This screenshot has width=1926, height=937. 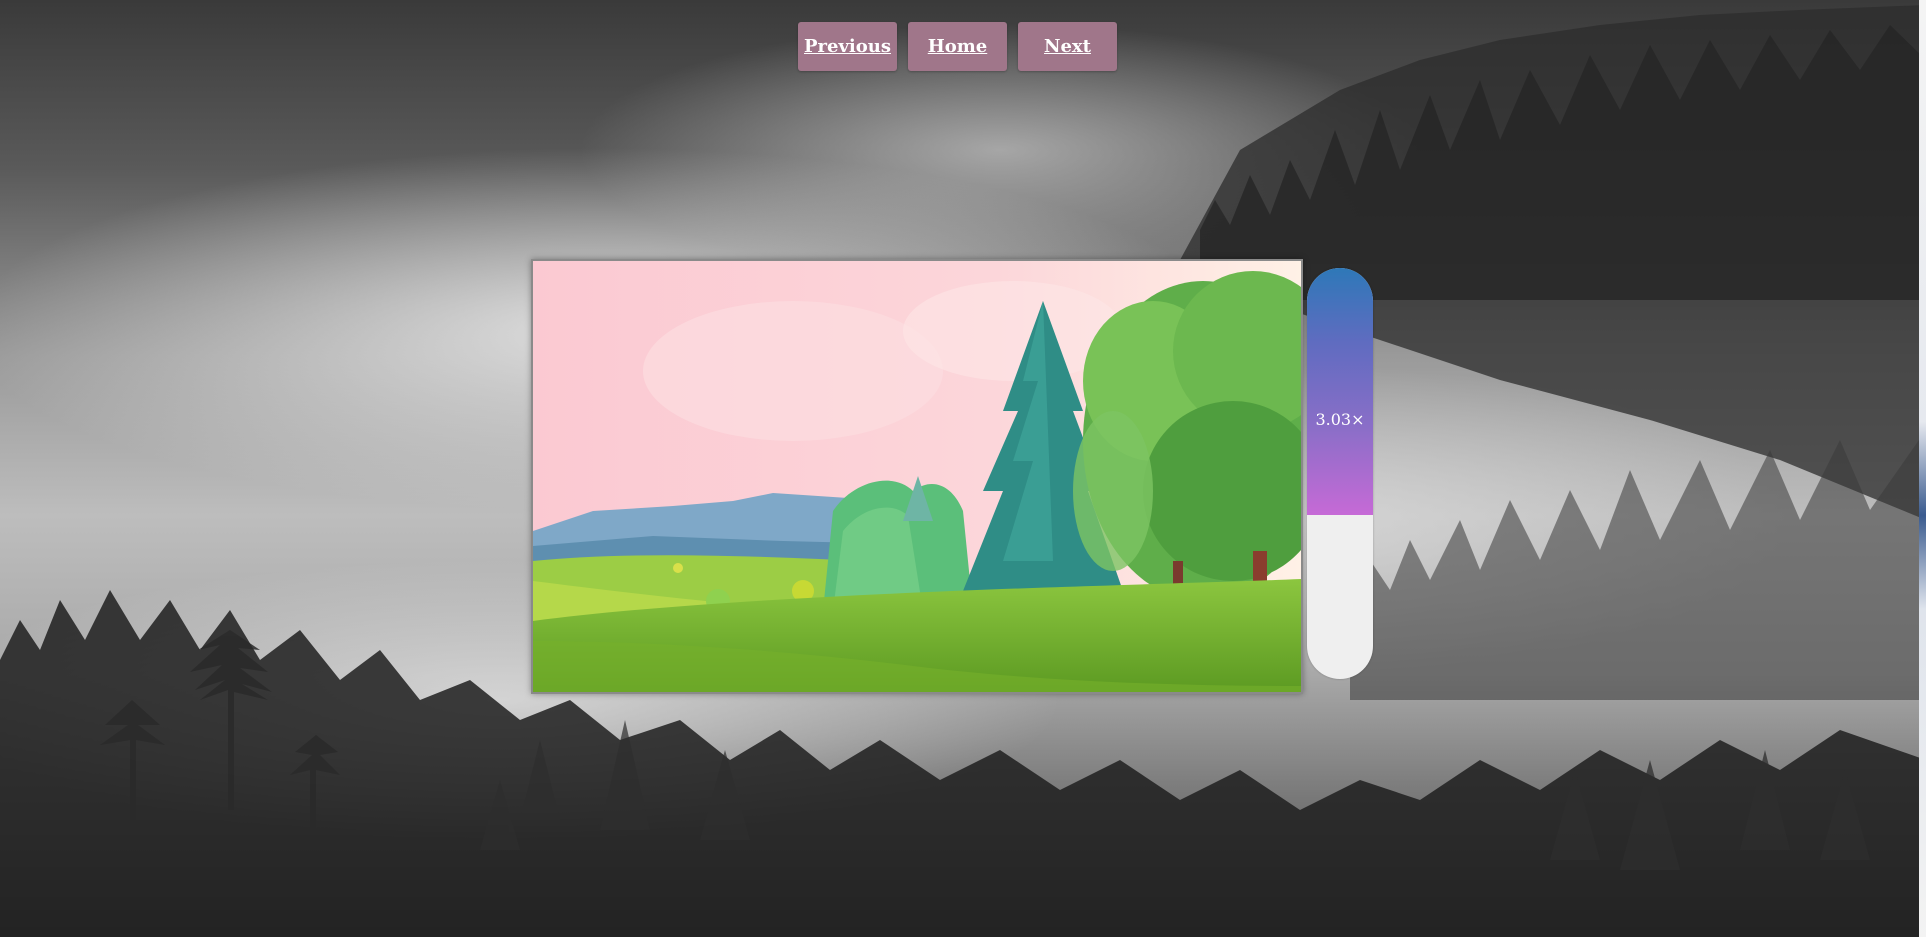 I want to click on zoom-slider: 3.03×, so click(x=1340, y=473).